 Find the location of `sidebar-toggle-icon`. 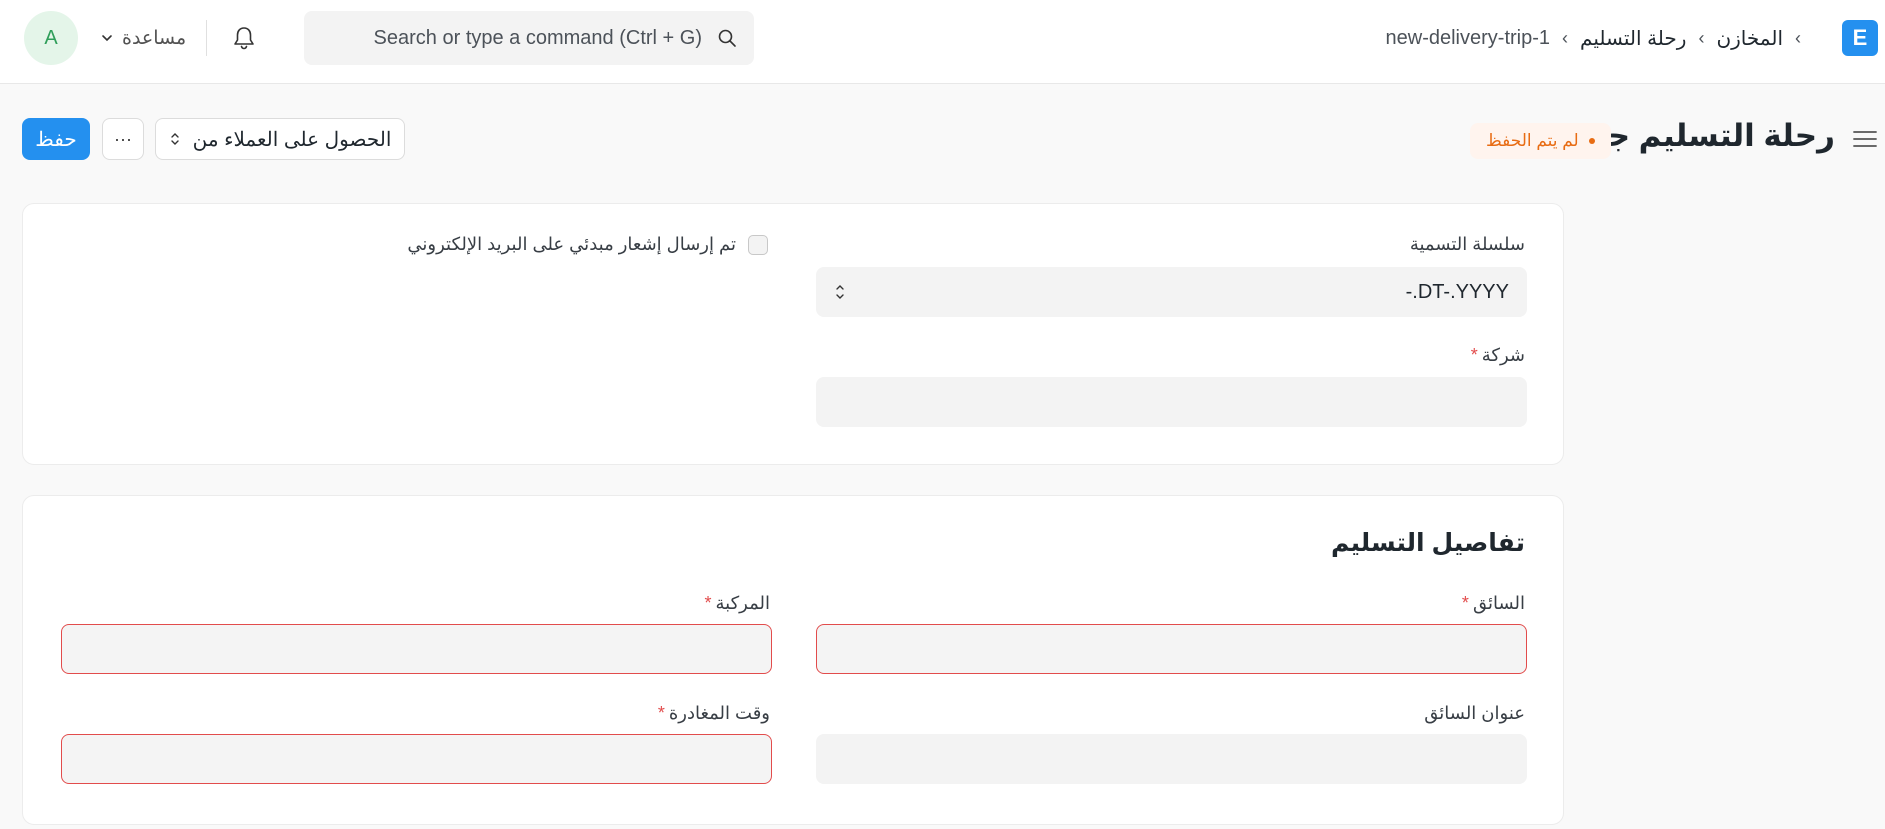

sidebar-toggle-icon is located at coordinates (1865, 139).